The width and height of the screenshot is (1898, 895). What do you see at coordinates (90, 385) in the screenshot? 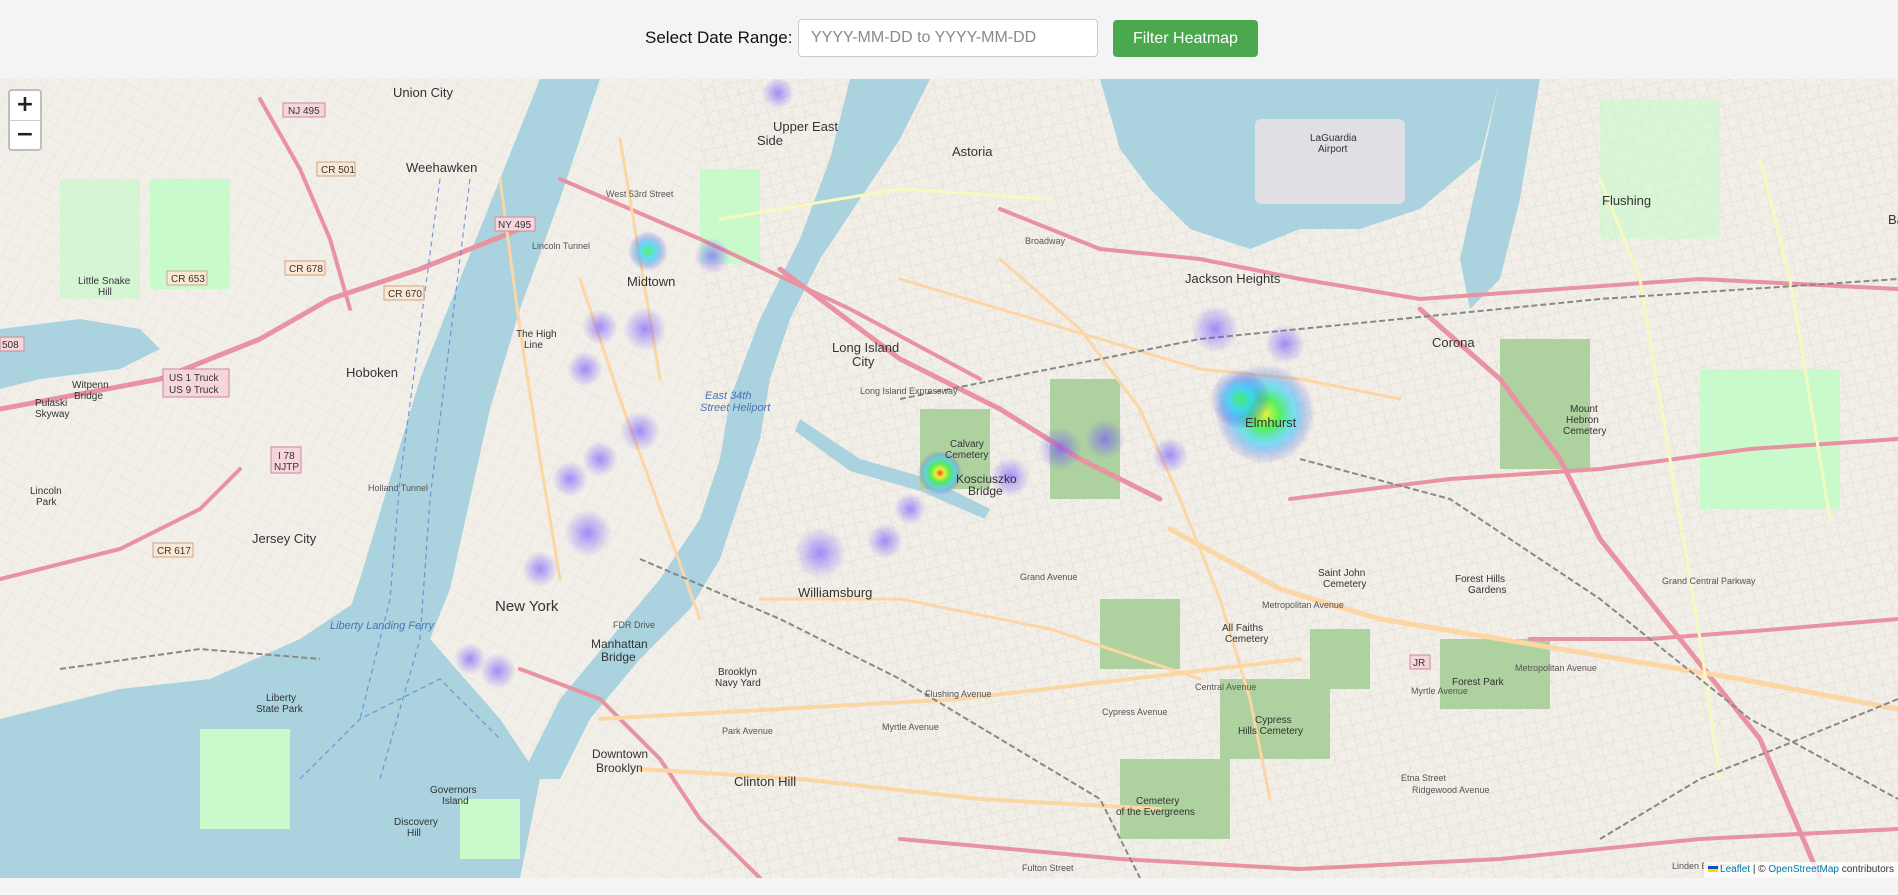
I see `svg-text: Witpenn` at bounding box center [90, 385].